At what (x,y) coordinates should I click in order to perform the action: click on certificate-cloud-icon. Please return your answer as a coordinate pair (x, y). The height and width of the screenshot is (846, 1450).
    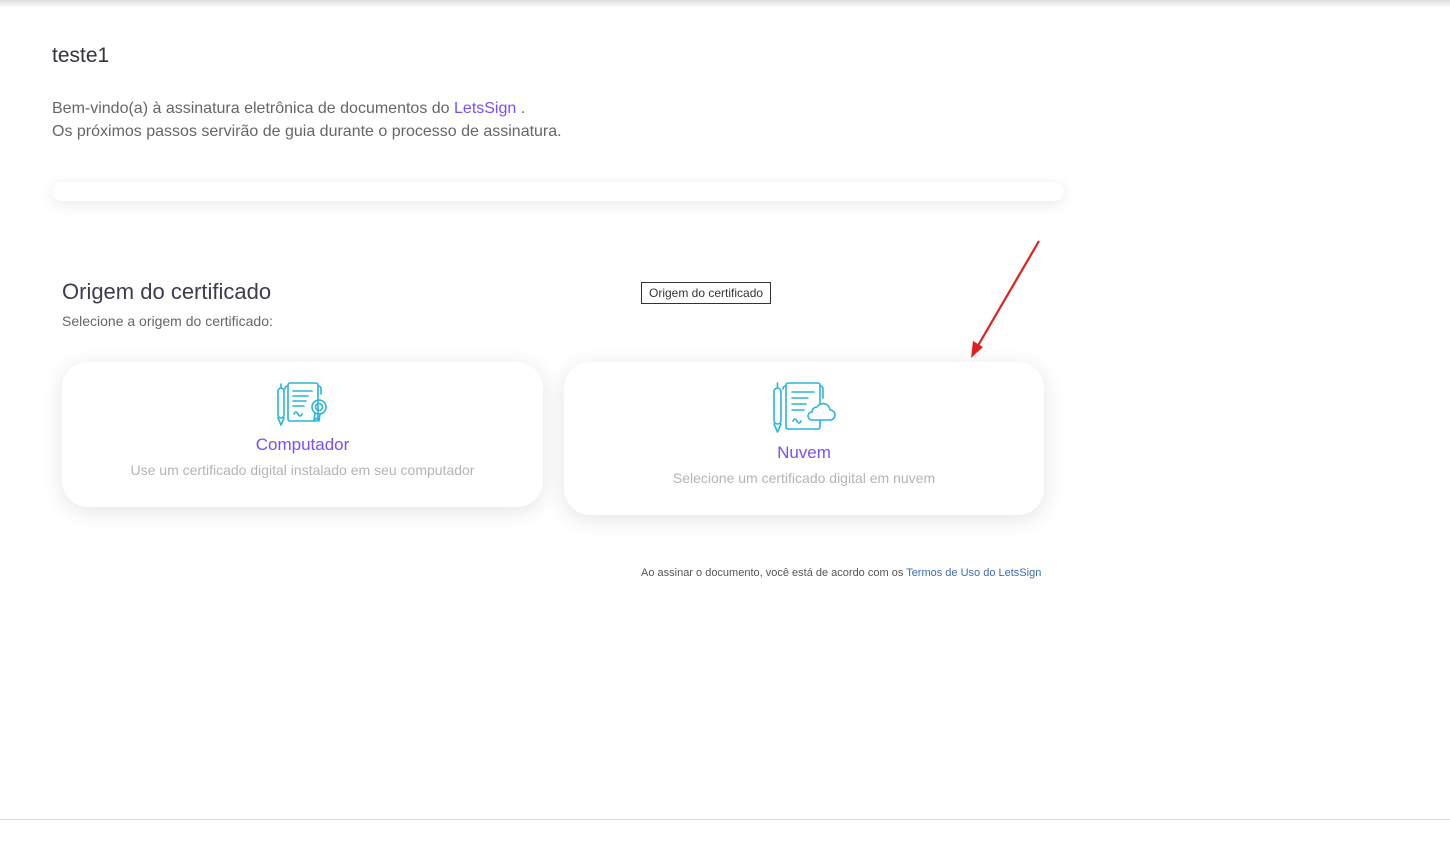
    Looking at the image, I should click on (804, 407).